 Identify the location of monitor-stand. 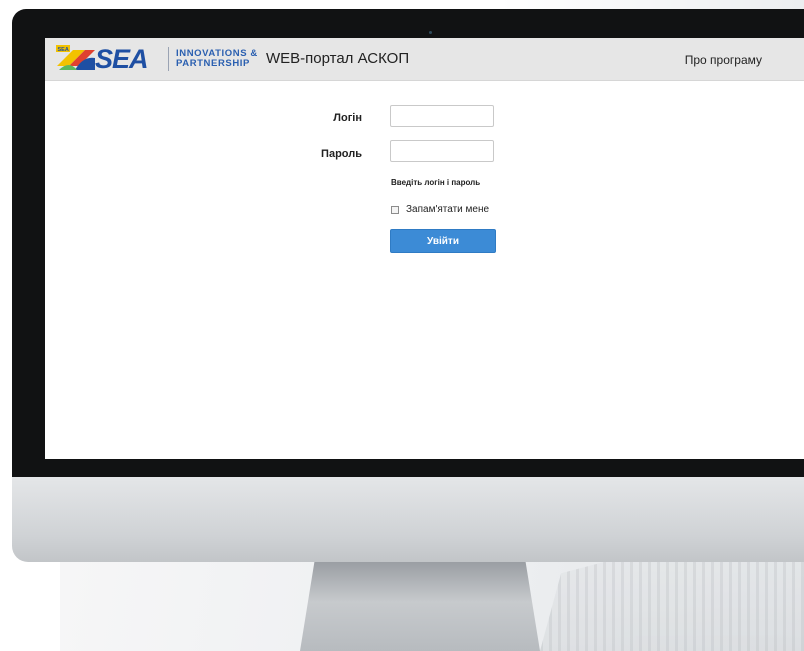
(420, 606).